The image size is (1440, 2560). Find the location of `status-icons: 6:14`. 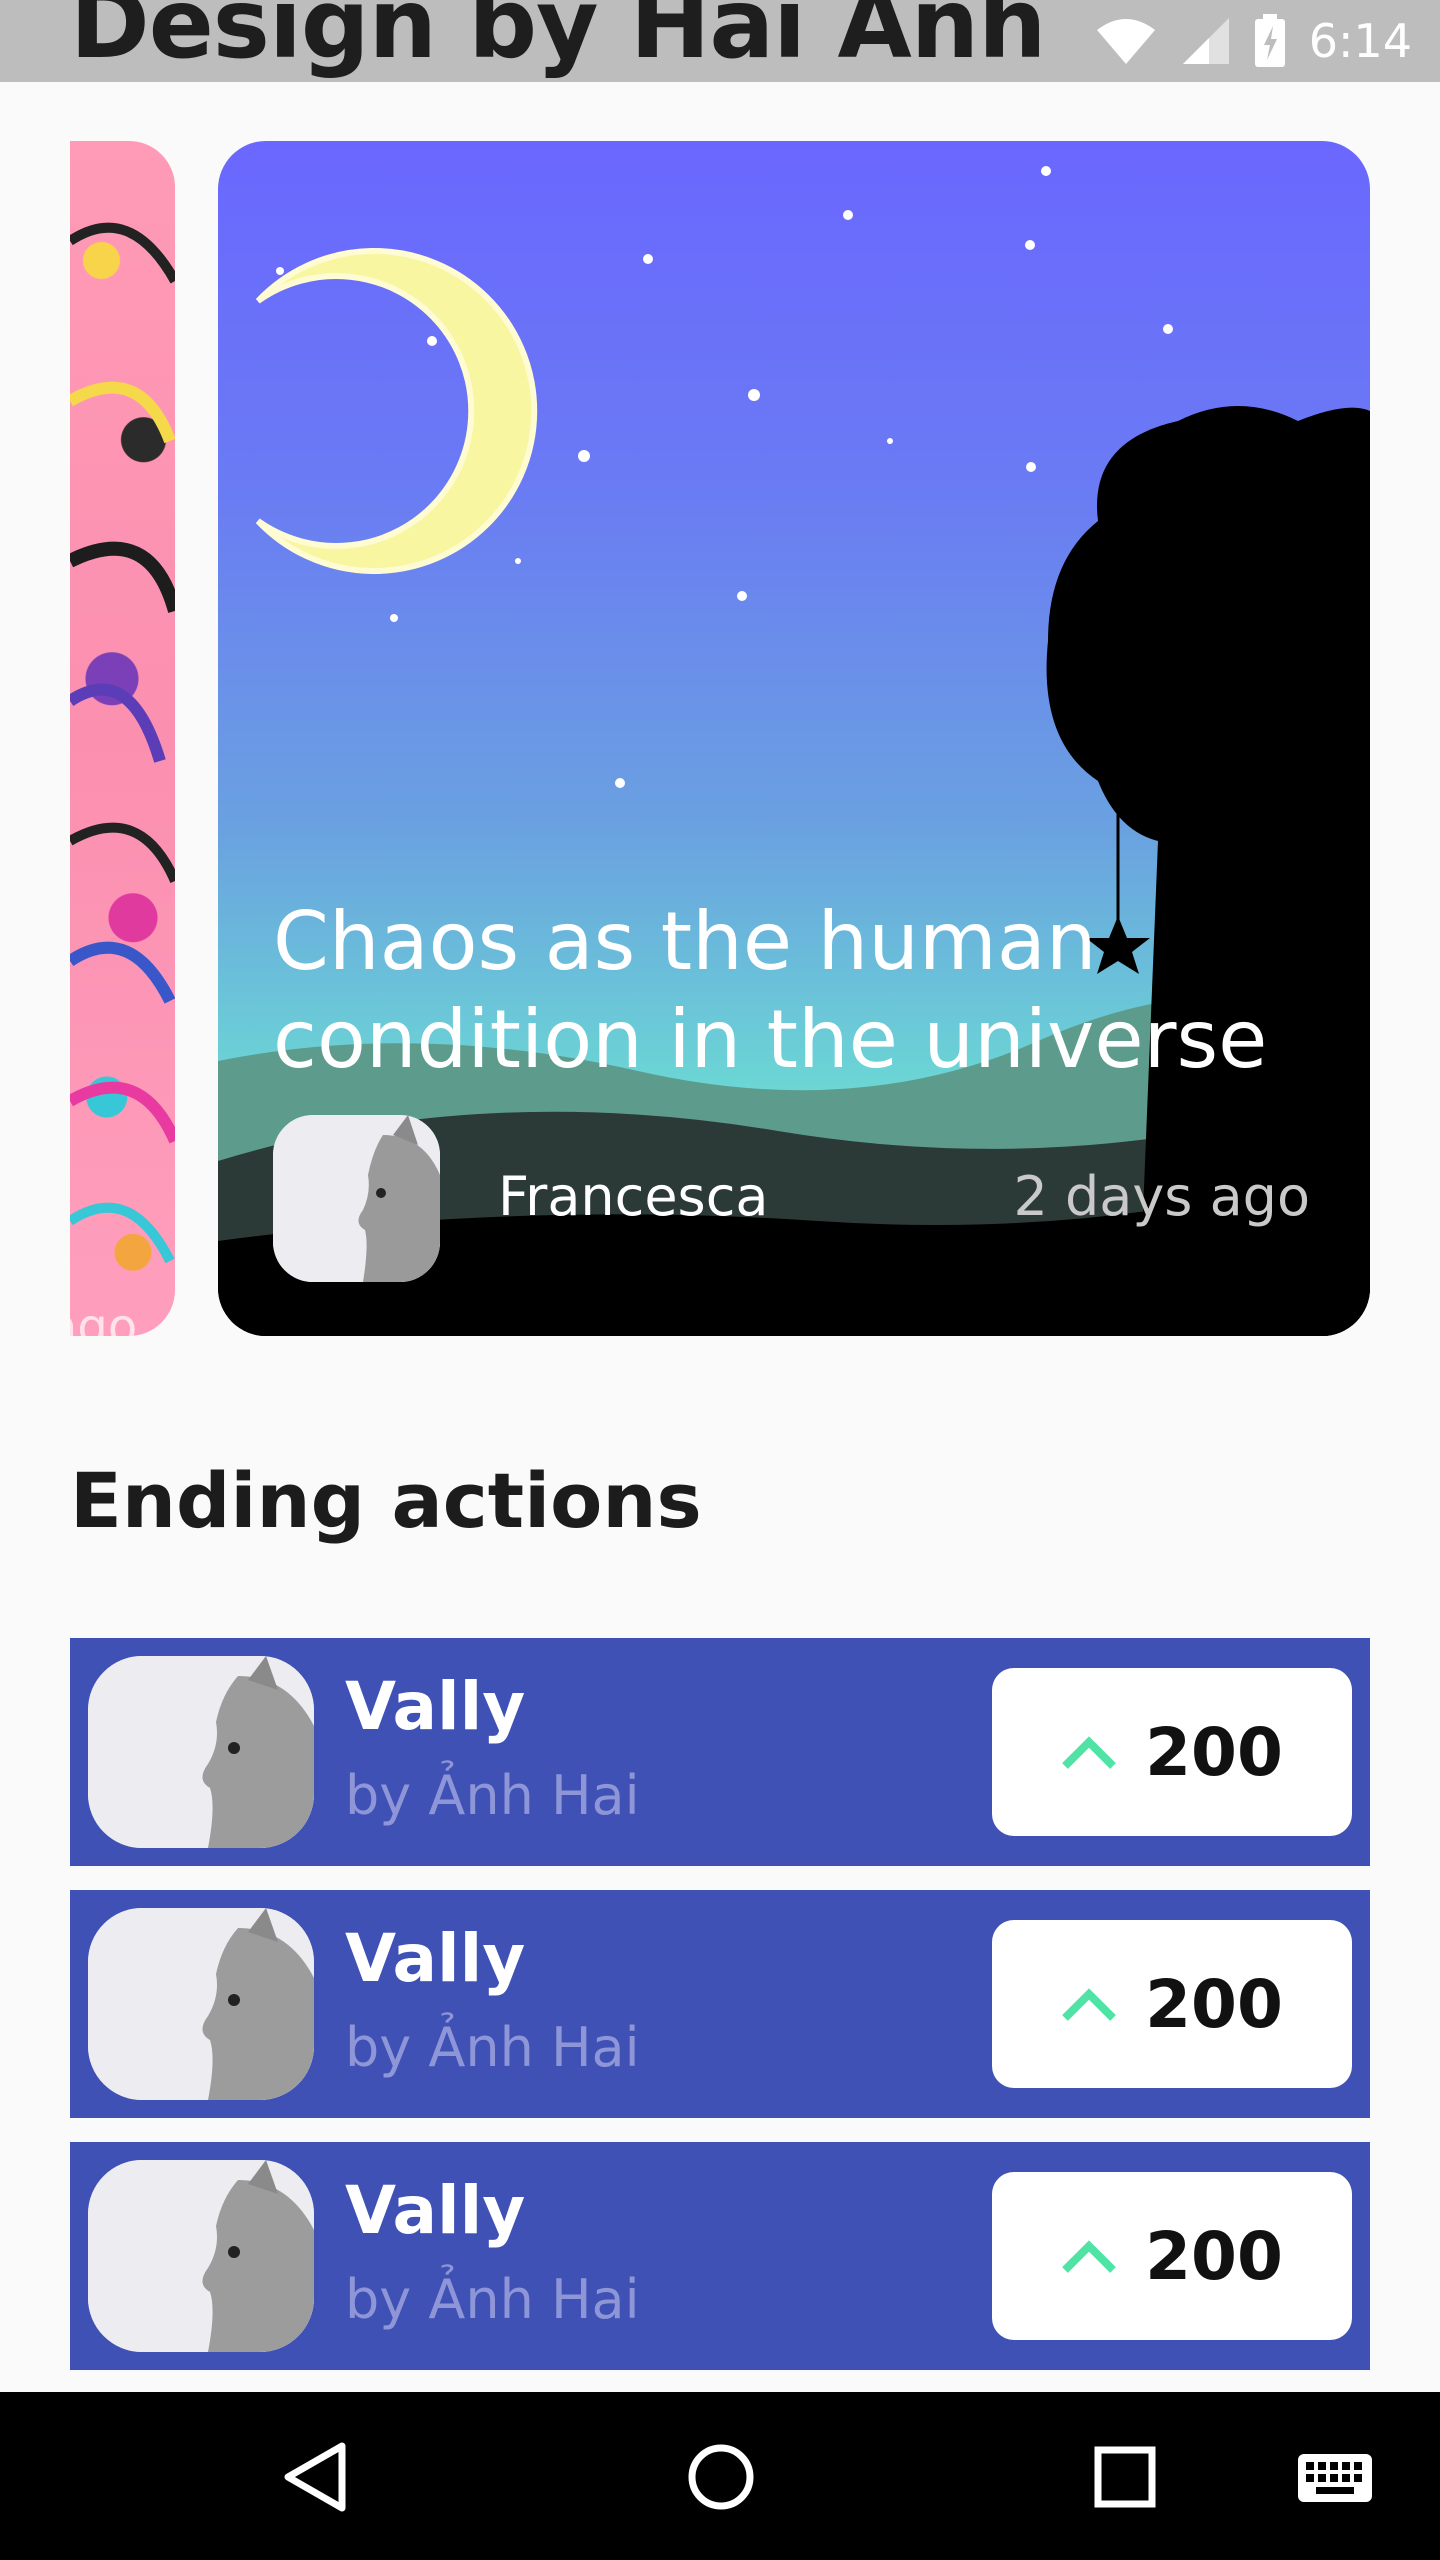

status-icons: 6:14 is located at coordinates (1253, 41).